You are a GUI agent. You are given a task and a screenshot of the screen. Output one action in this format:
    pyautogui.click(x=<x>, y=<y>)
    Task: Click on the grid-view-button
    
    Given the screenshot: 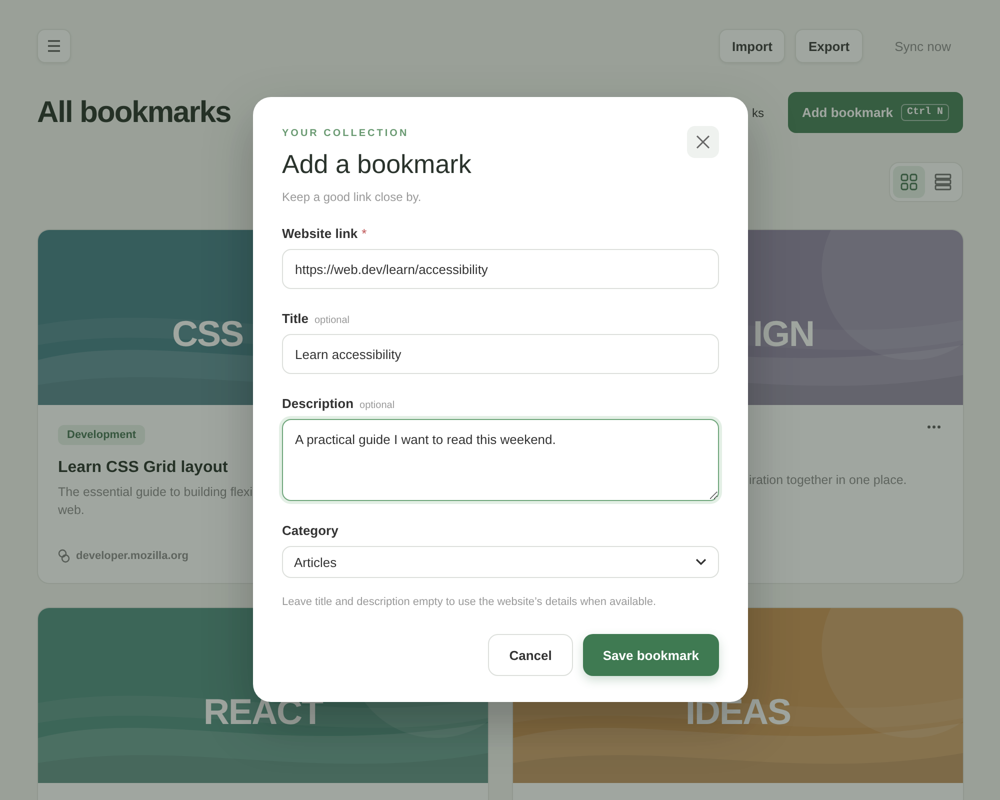 What is the action you would take?
    pyautogui.click(x=909, y=182)
    